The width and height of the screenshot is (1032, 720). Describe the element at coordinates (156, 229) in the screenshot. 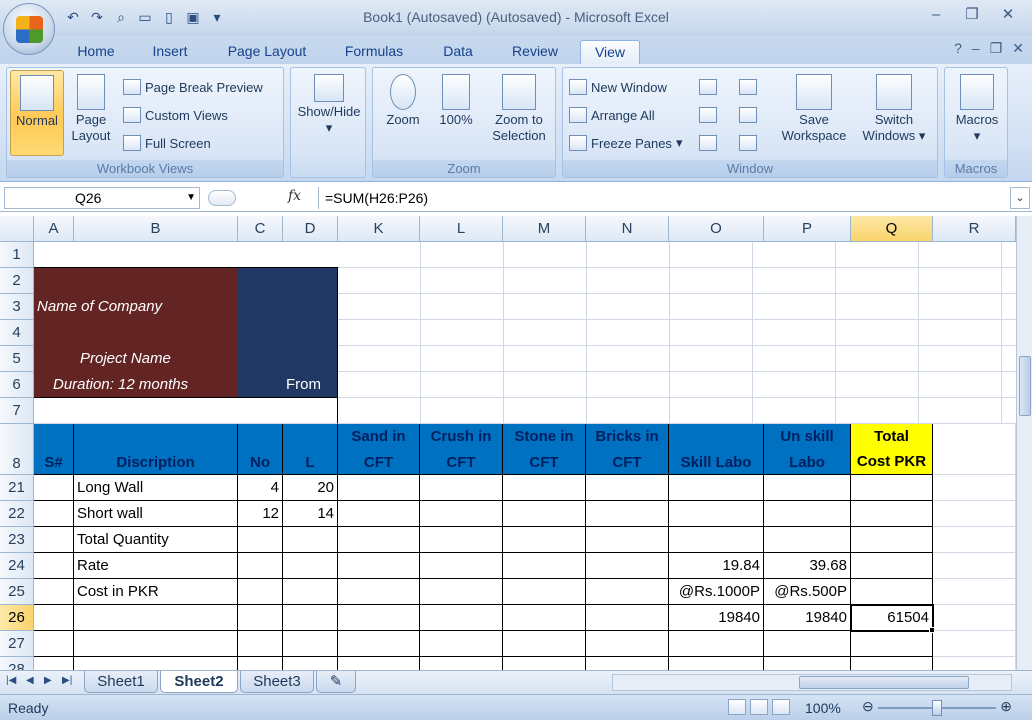

I see `column-header-b: B` at that location.